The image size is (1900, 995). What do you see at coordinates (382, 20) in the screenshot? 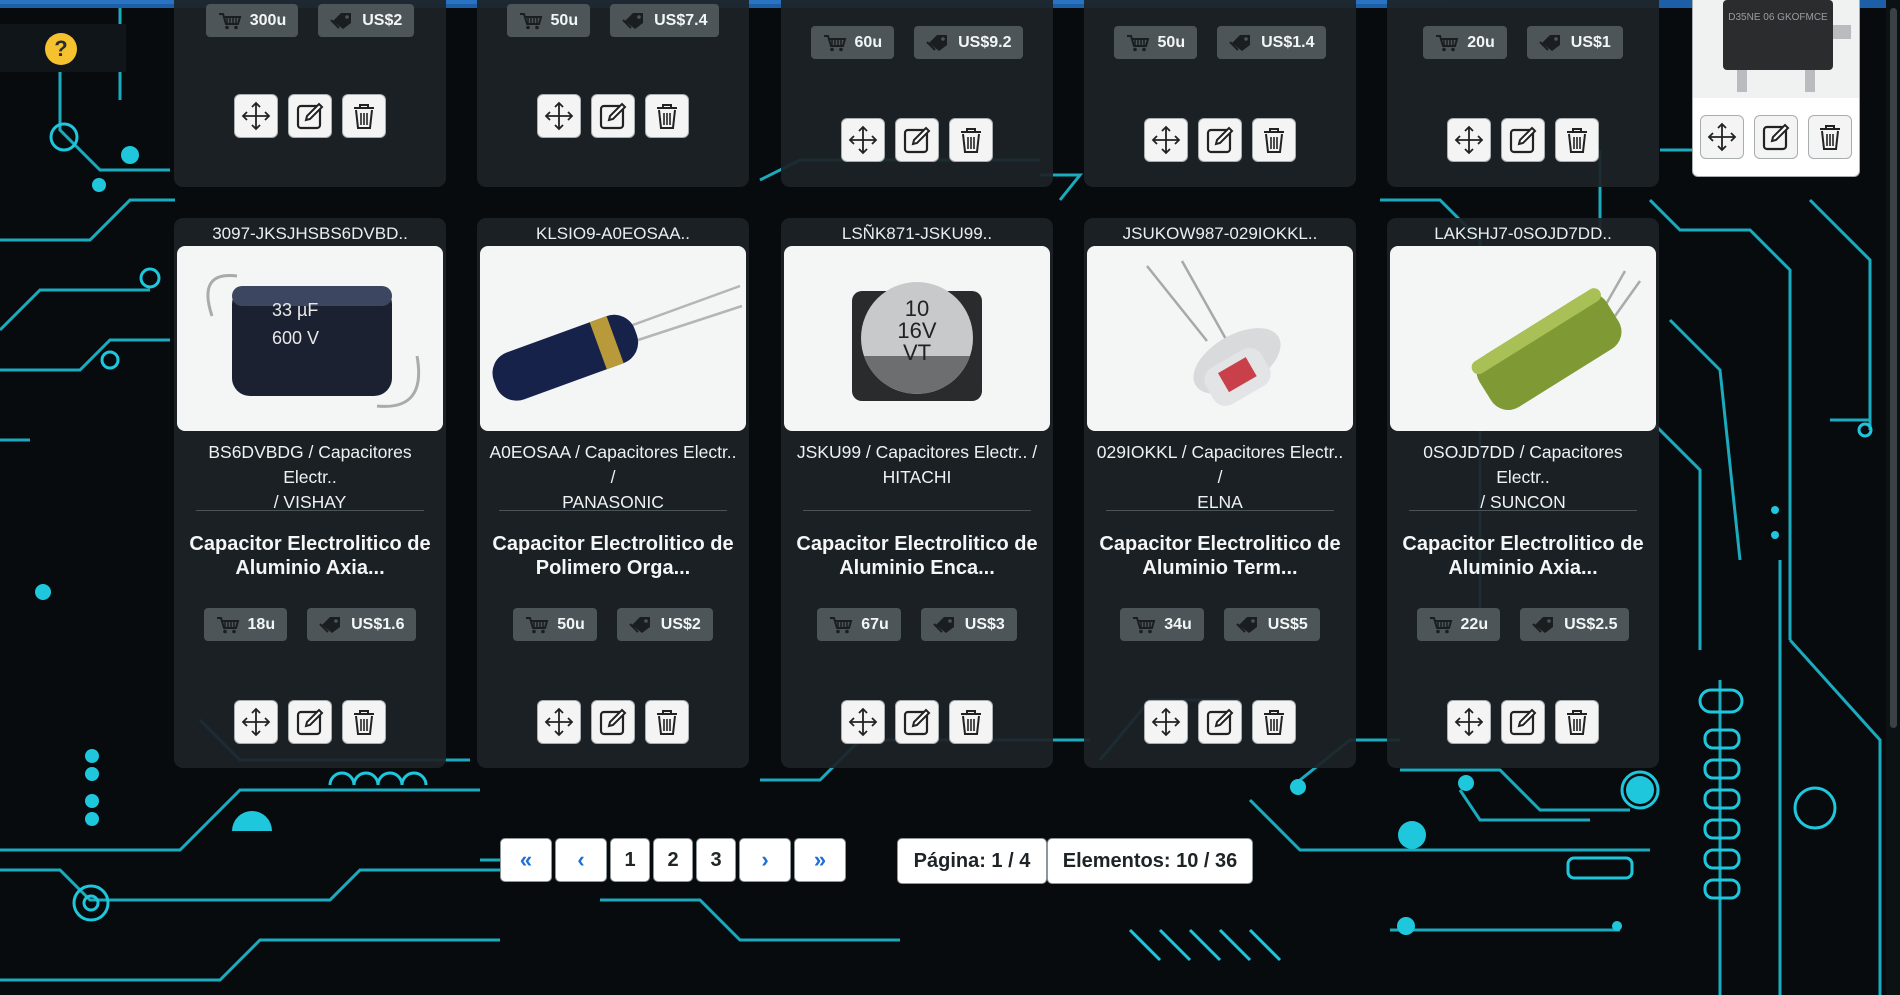
I see `price-value: US$2` at bounding box center [382, 20].